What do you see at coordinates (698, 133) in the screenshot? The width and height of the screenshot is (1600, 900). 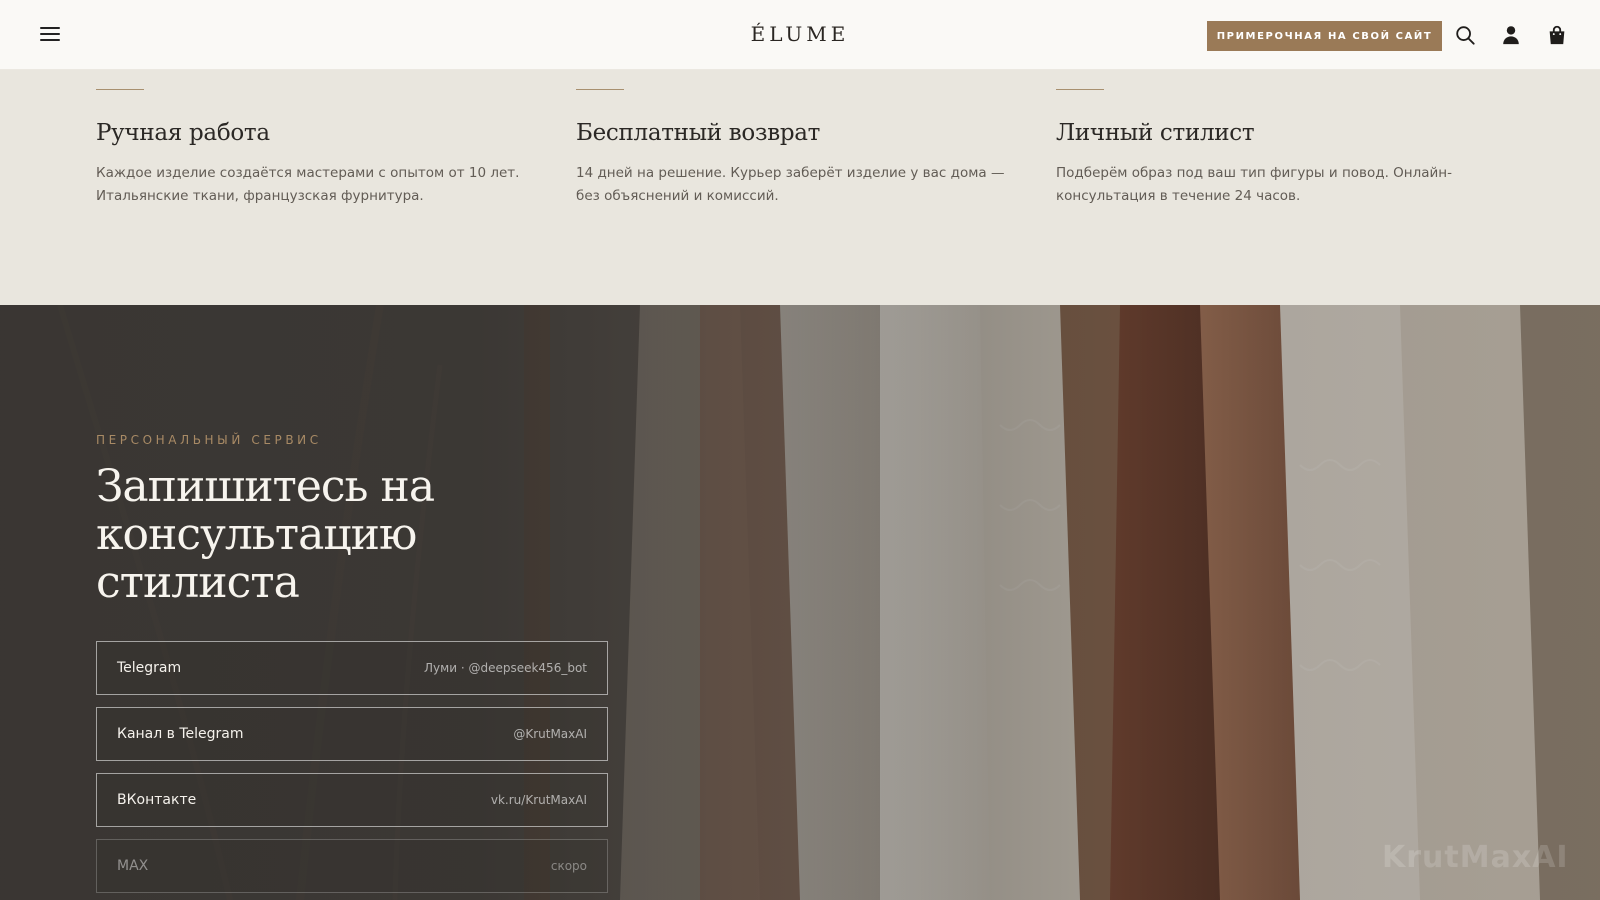 I see `feature-title: Бесплатный возврат` at bounding box center [698, 133].